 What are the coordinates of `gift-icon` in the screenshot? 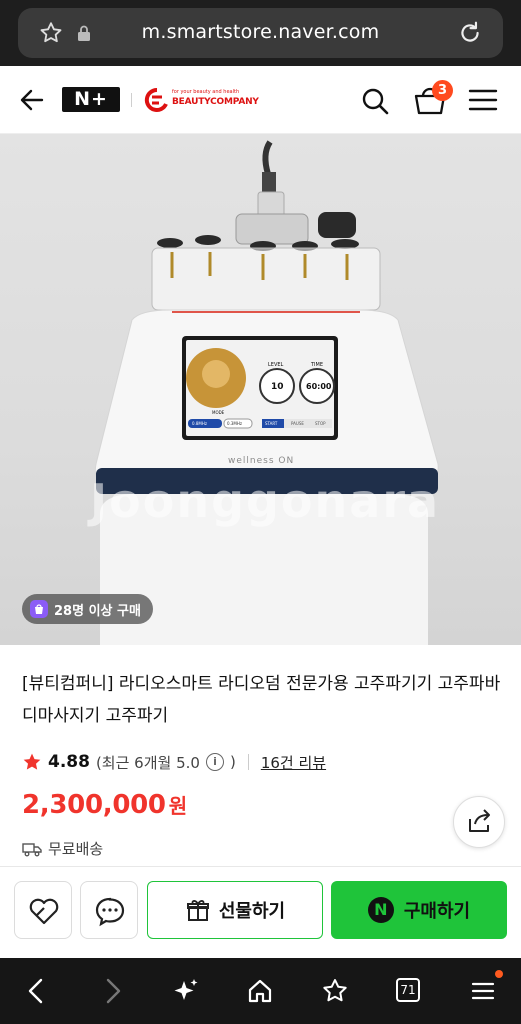 It's located at (197, 910).